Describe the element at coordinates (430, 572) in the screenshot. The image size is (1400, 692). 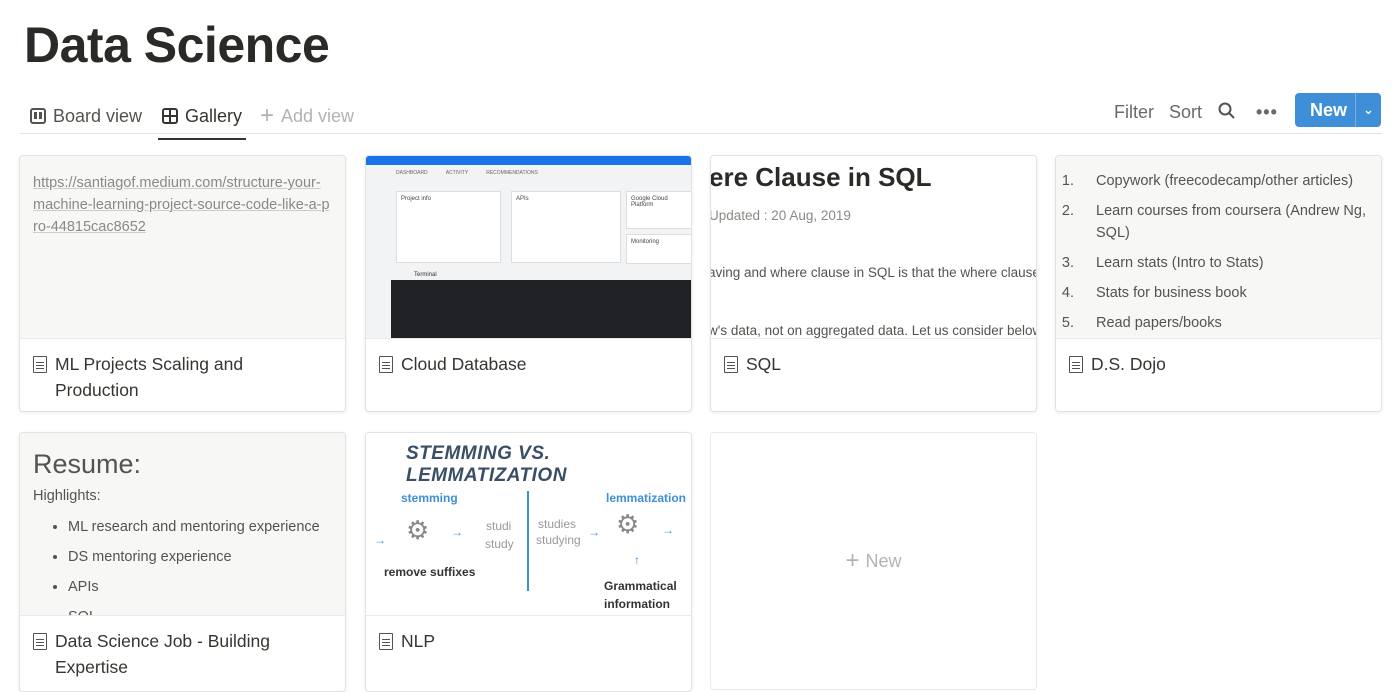
I see `preview-text: remove suffixes` at that location.